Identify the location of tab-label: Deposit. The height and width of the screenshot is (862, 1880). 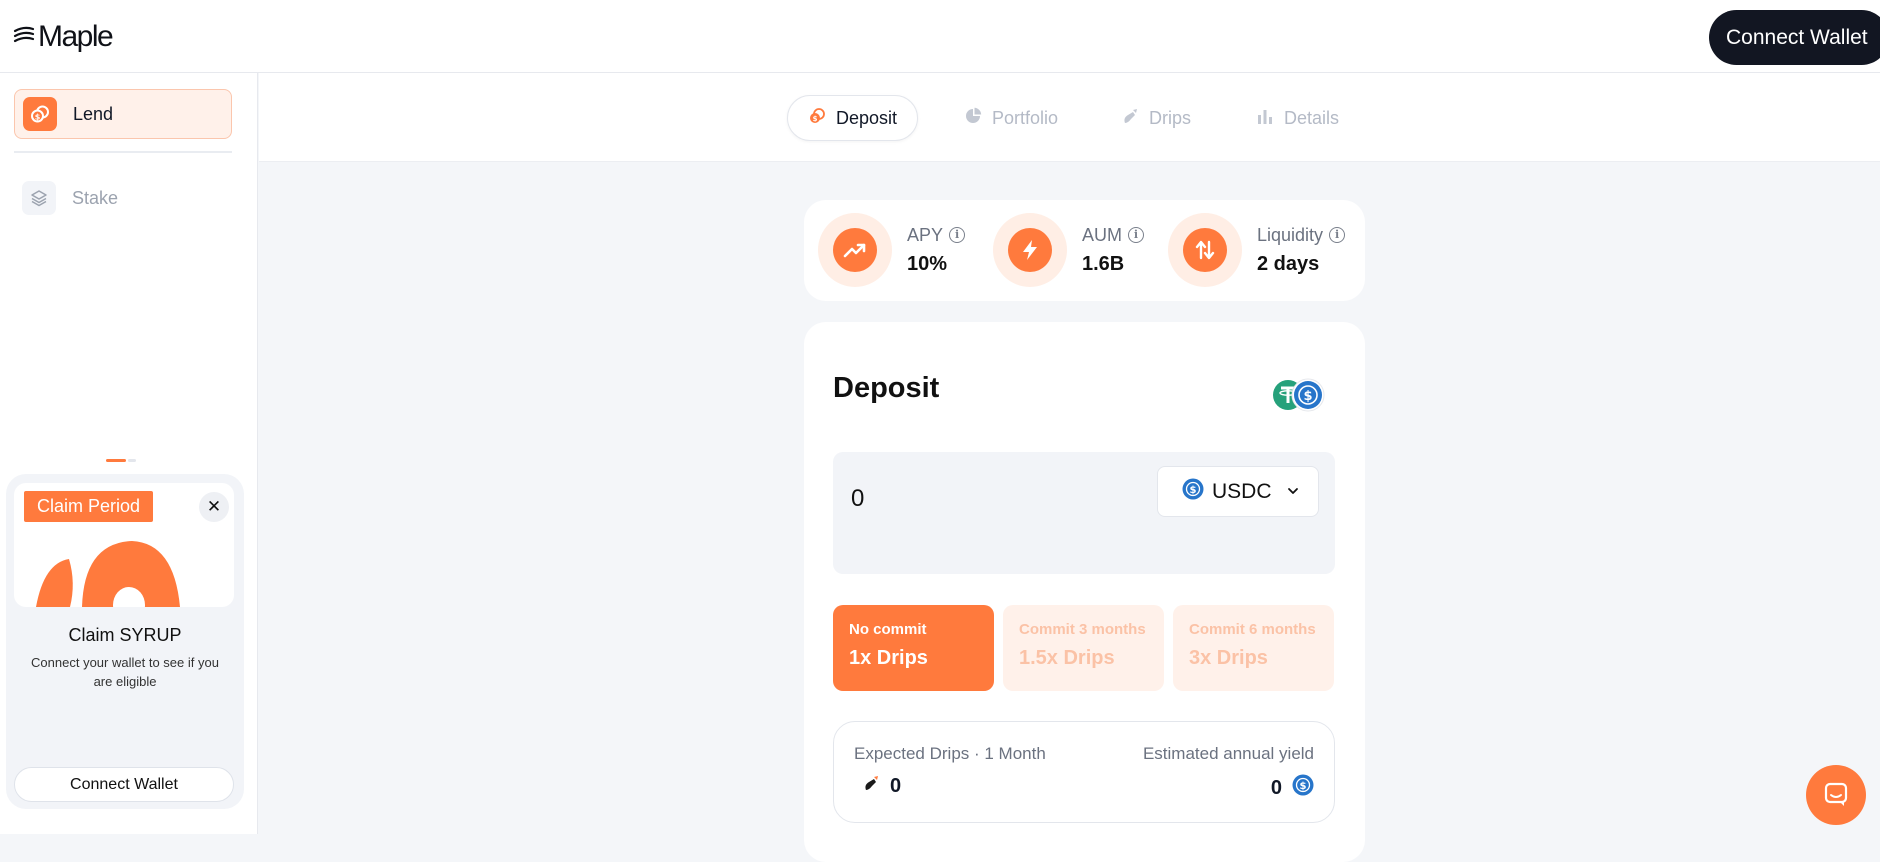
(867, 117).